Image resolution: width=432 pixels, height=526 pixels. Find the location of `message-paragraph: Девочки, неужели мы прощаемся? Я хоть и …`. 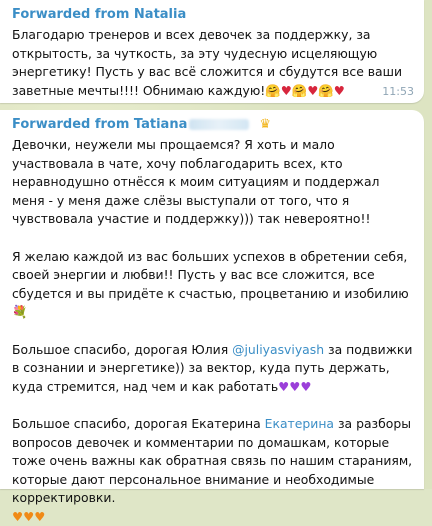

message-paragraph: Девочки, неужели мы прощаемся? Я хоть и … is located at coordinates (196, 182).